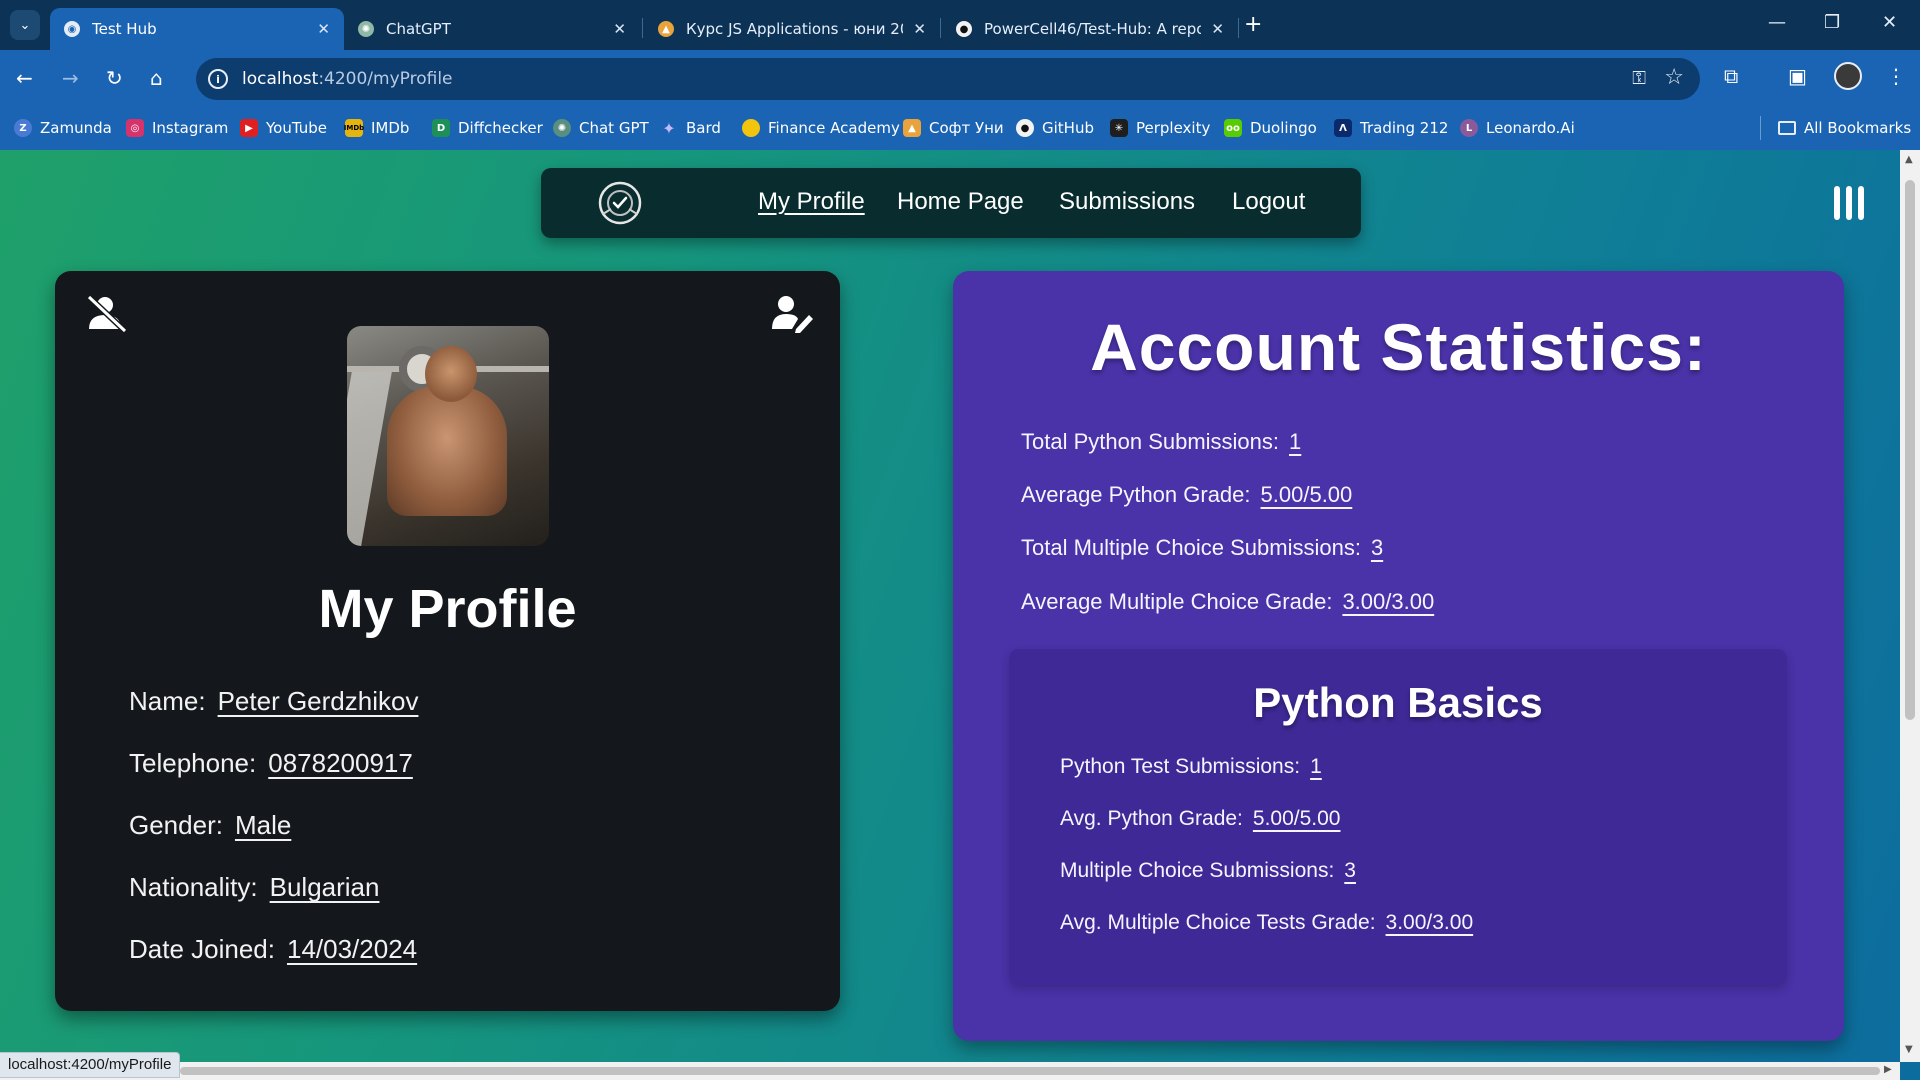 Image resolution: width=1920 pixels, height=1080 pixels. Describe the element at coordinates (1268, 202) in the screenshot. I see `nav-logout: Logout` at that location.